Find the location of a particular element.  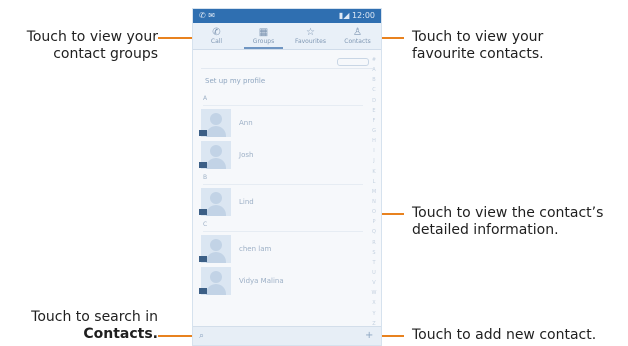

section-header: A is located at coordinates (283, 100).